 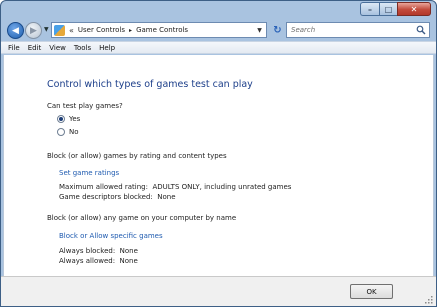 What do you see at coordinates (71, 30) in the screenshot?
I see `address-overflow-chevron: «` at bounding box center [71, 30].